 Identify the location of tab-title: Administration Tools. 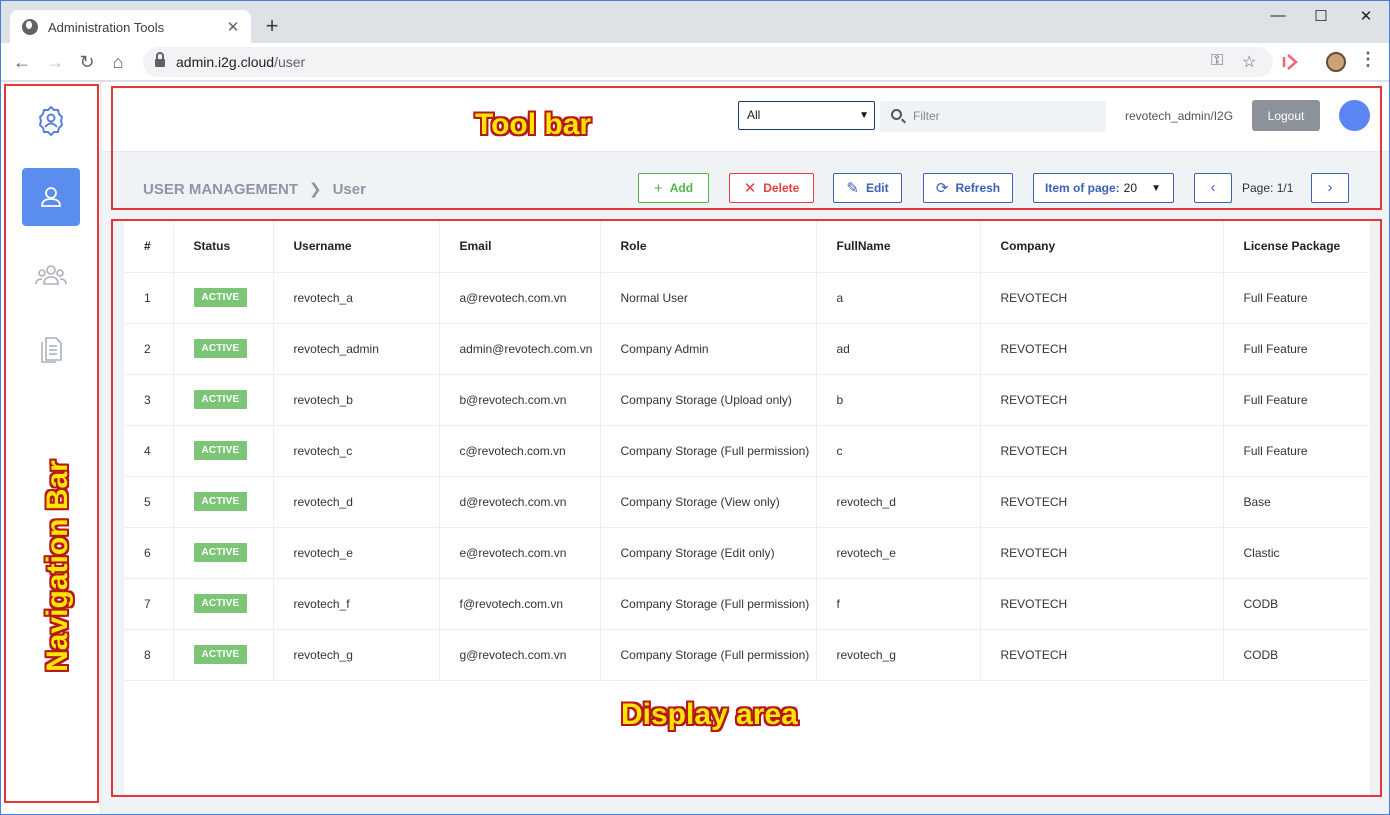
(106, 27).